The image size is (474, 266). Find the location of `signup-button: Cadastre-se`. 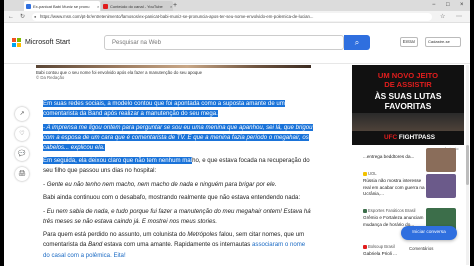

signup-button: Cadastre-se is located at coordinates (443, 42).